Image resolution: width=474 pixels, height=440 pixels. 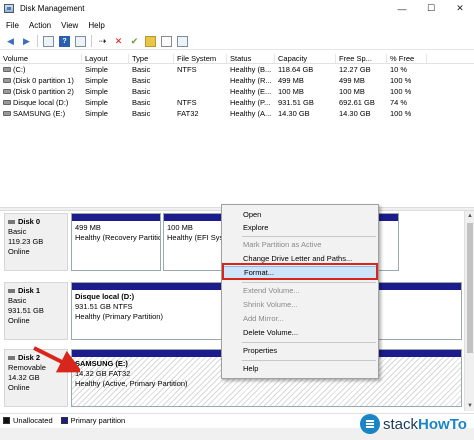 I want to click on volume-cell: (Disk 0 partition 1), so click(x=41, y=80).